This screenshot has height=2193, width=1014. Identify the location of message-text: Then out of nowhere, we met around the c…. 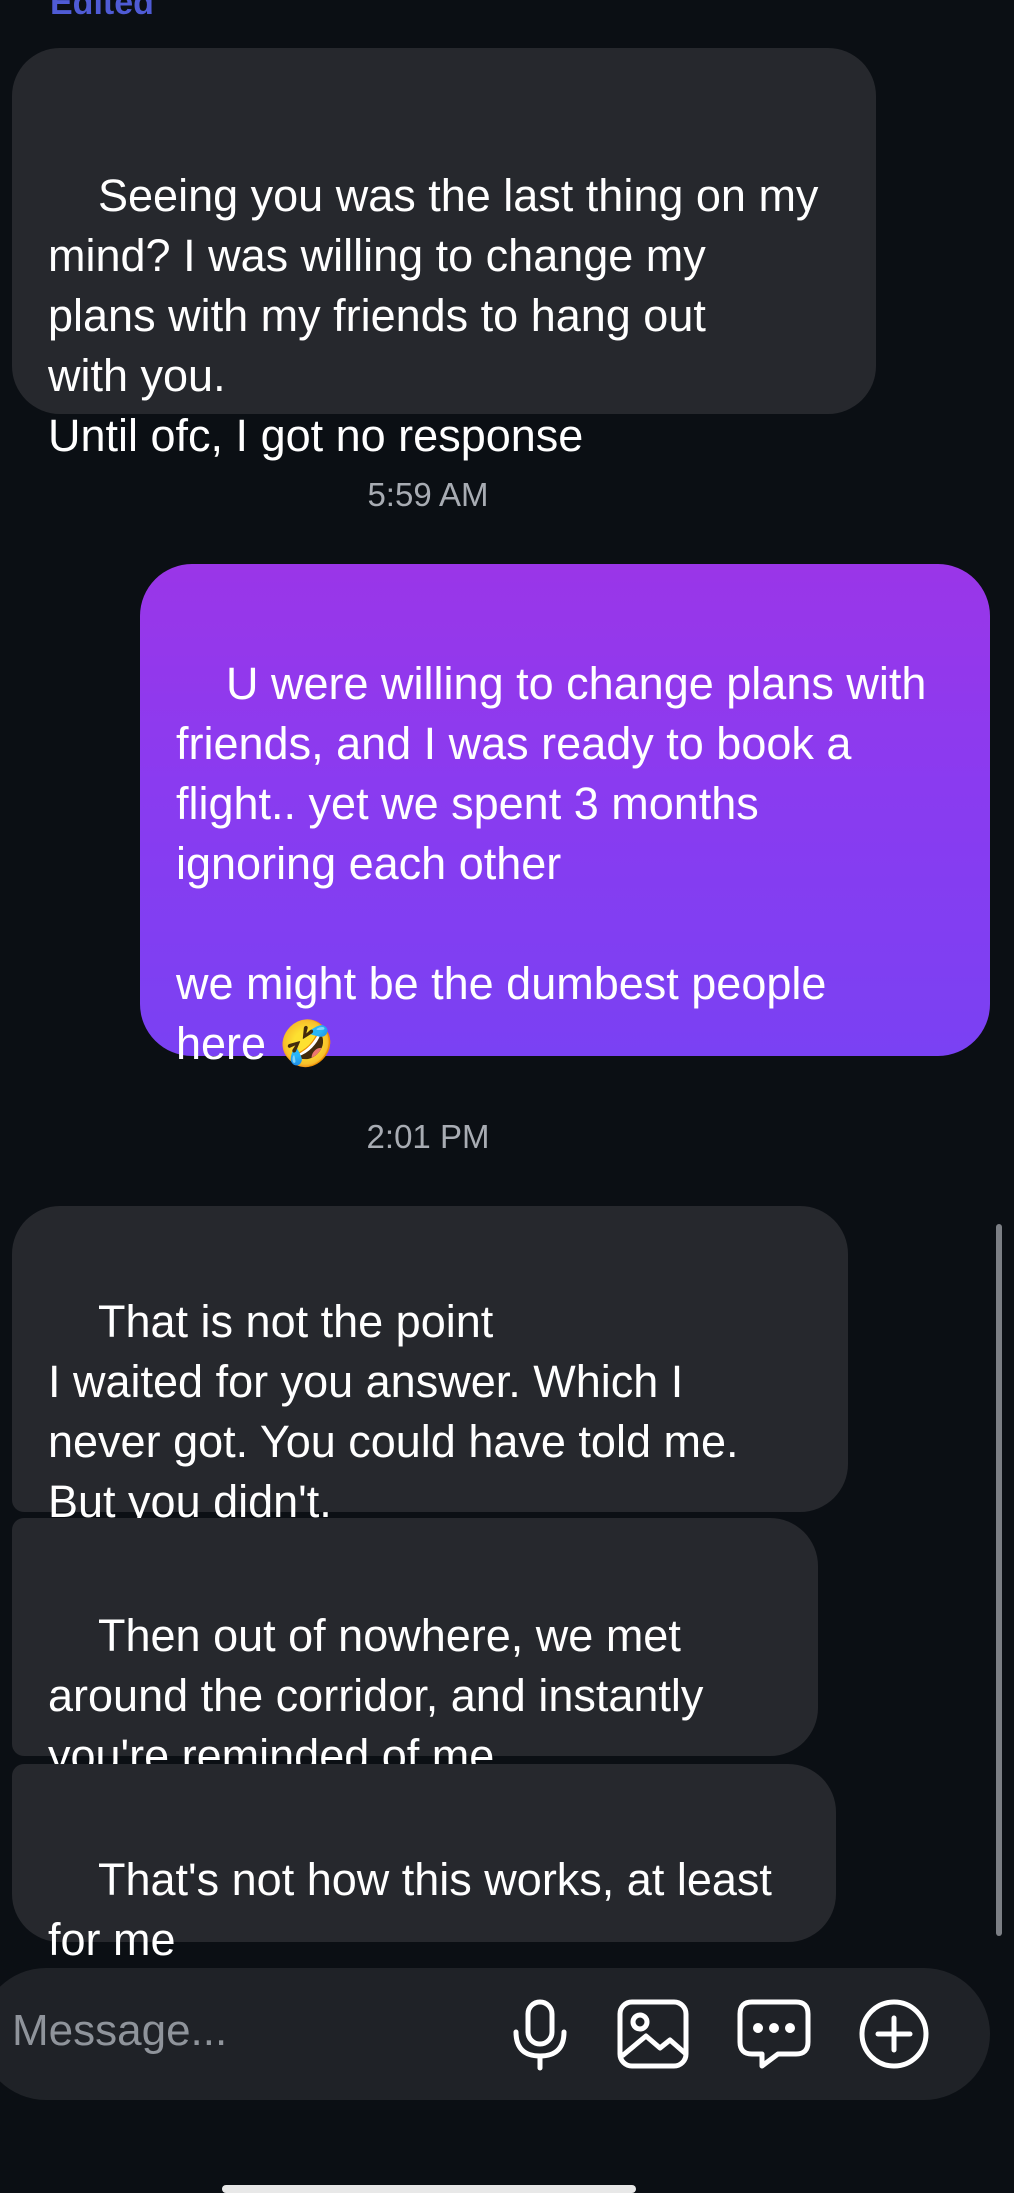
(376, 1695).